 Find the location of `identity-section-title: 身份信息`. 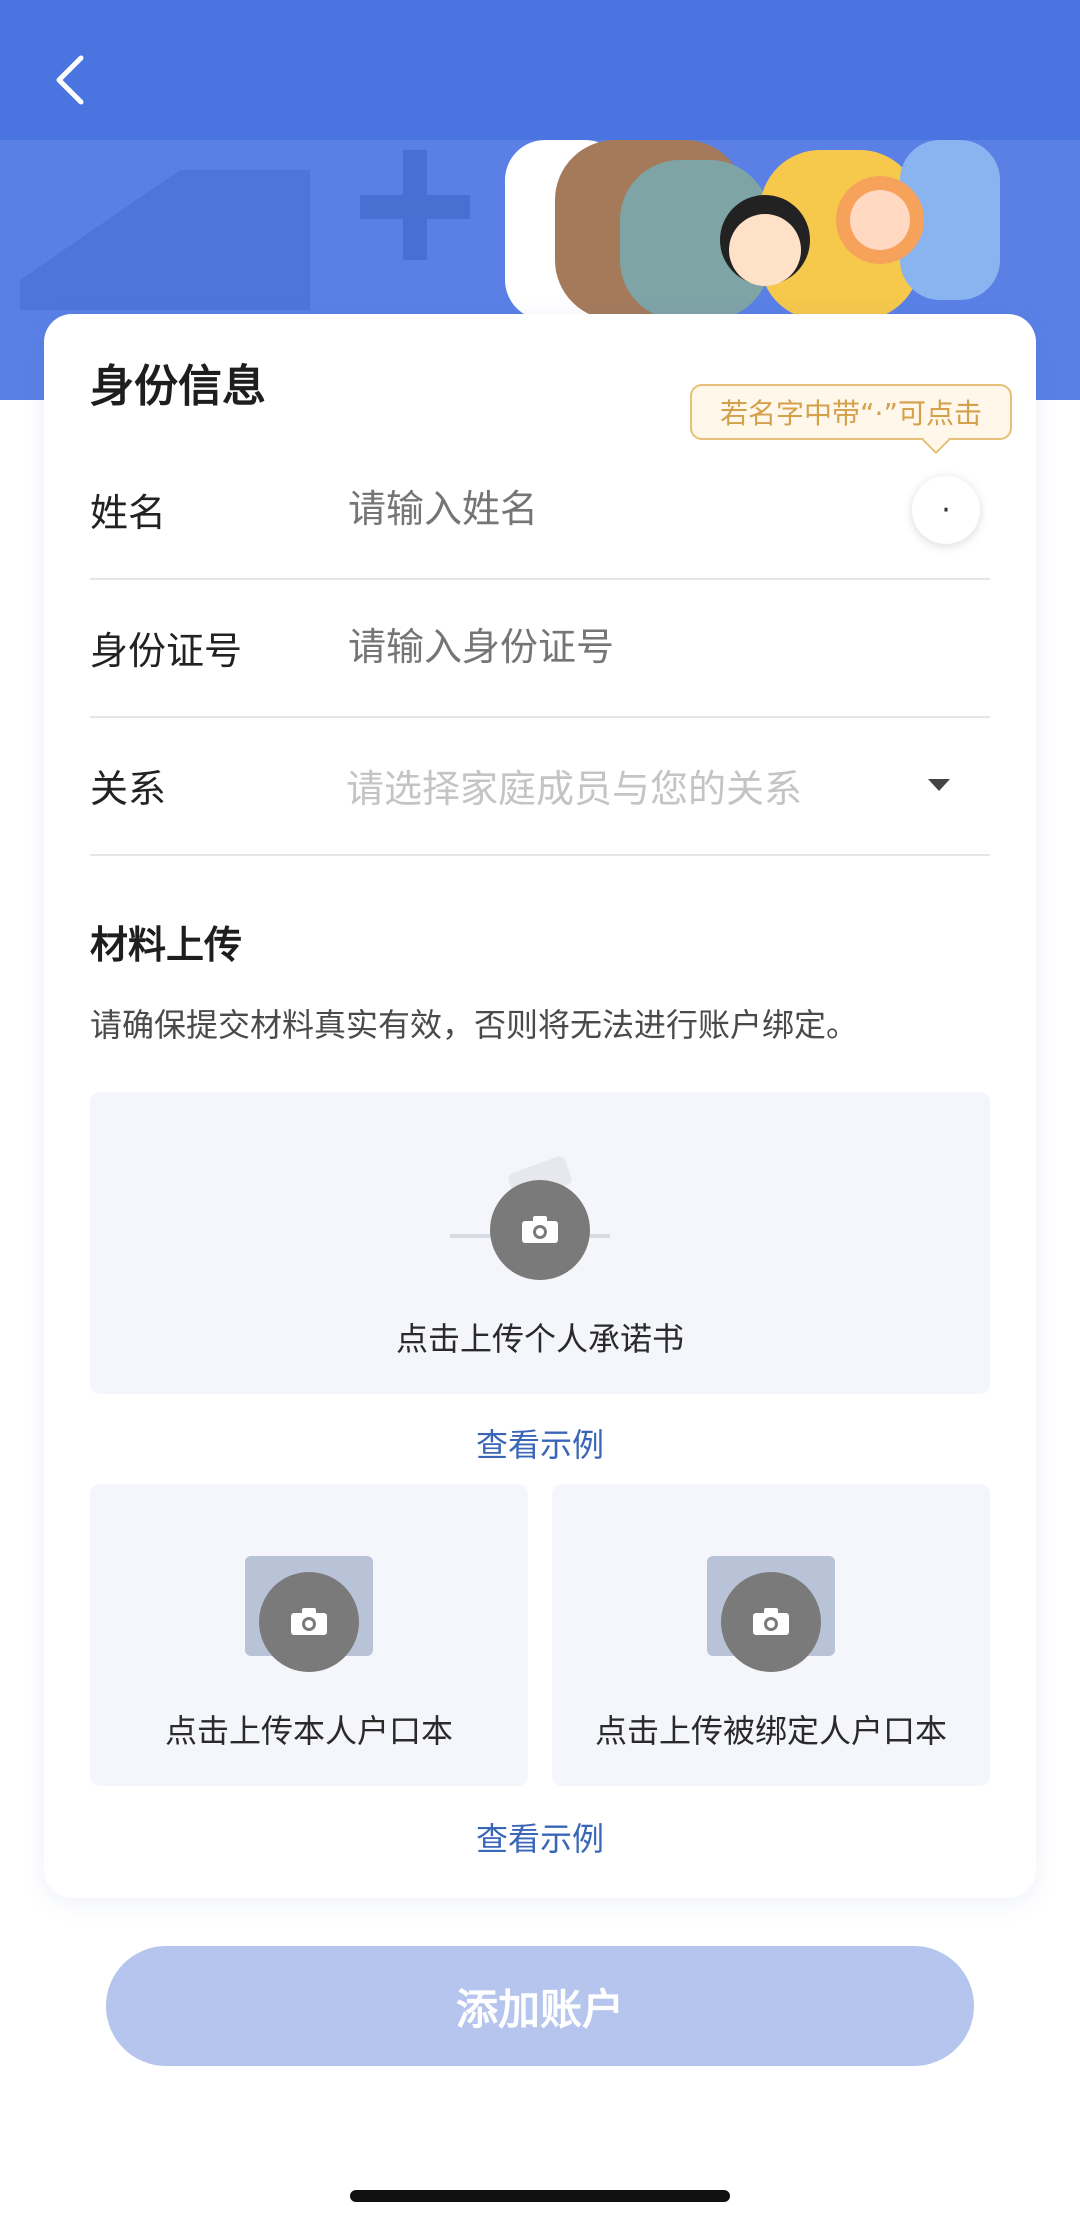

identity-section-title: 身份信息 is located at coordinates (178, 386).